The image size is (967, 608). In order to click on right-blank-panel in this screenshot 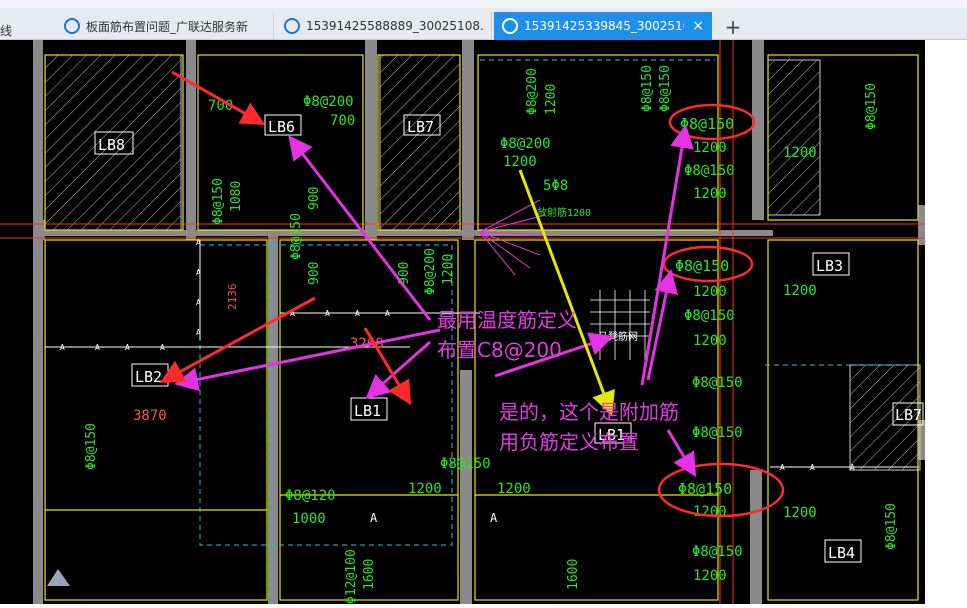, I will do `click(946, 322)`.